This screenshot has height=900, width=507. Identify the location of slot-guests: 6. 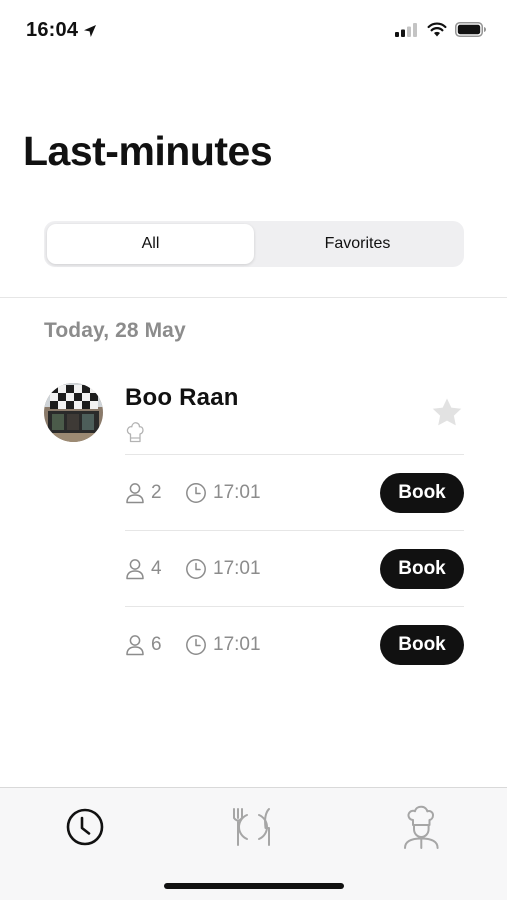
(143, 645).